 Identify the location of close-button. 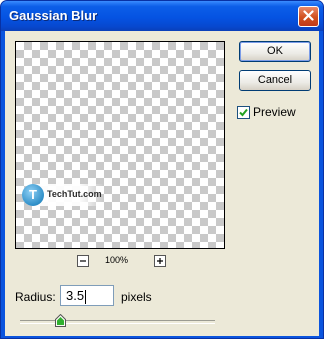
(308, 16).